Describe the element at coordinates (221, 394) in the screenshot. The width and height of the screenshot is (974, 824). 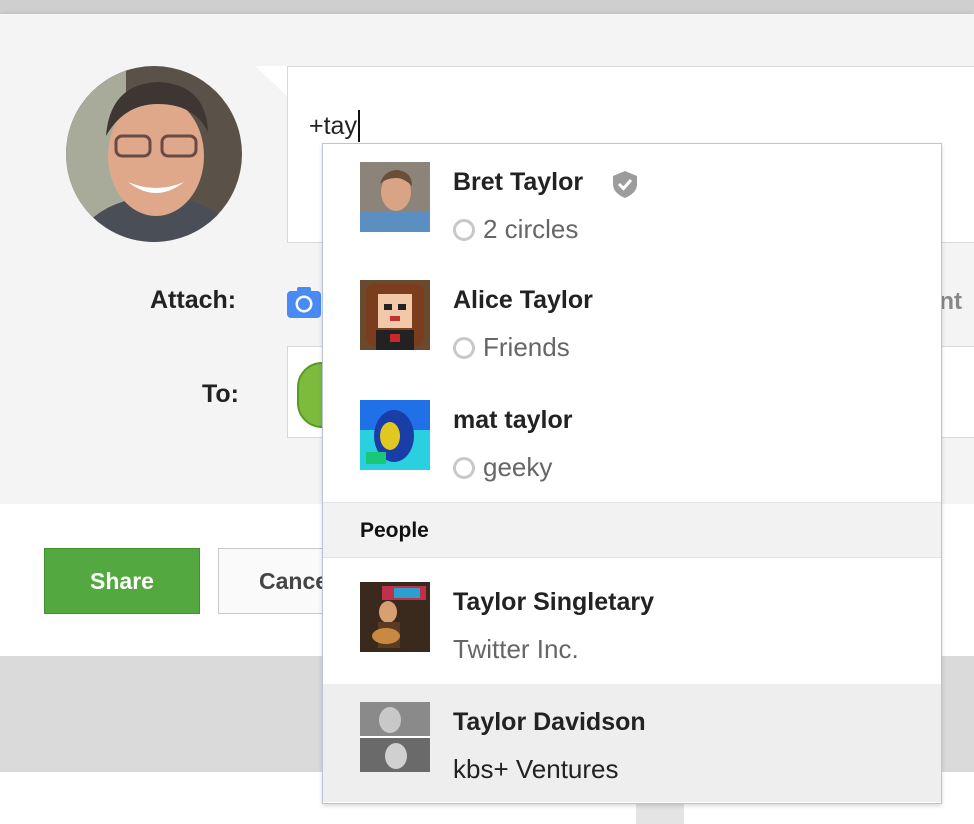
I see `to-label: To:` at that location.